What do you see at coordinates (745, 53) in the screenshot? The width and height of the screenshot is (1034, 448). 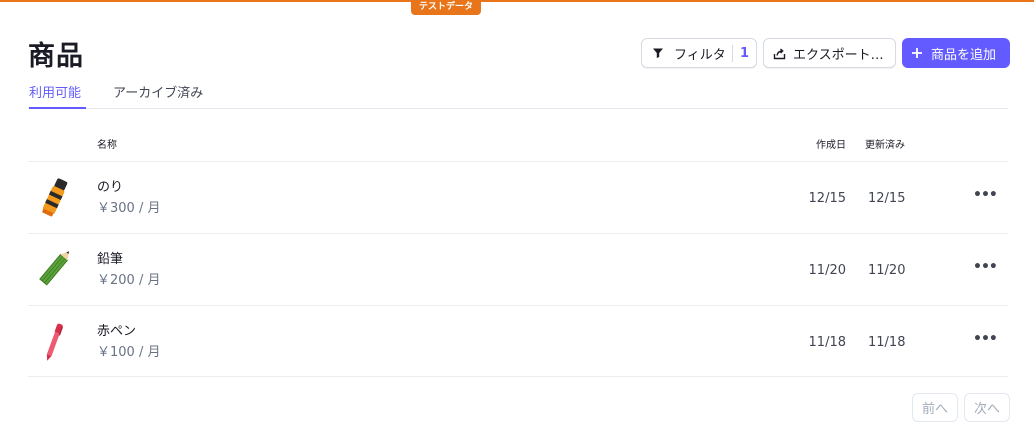 I see `filter-count-badge: 1` at bounding box center [745, 53].